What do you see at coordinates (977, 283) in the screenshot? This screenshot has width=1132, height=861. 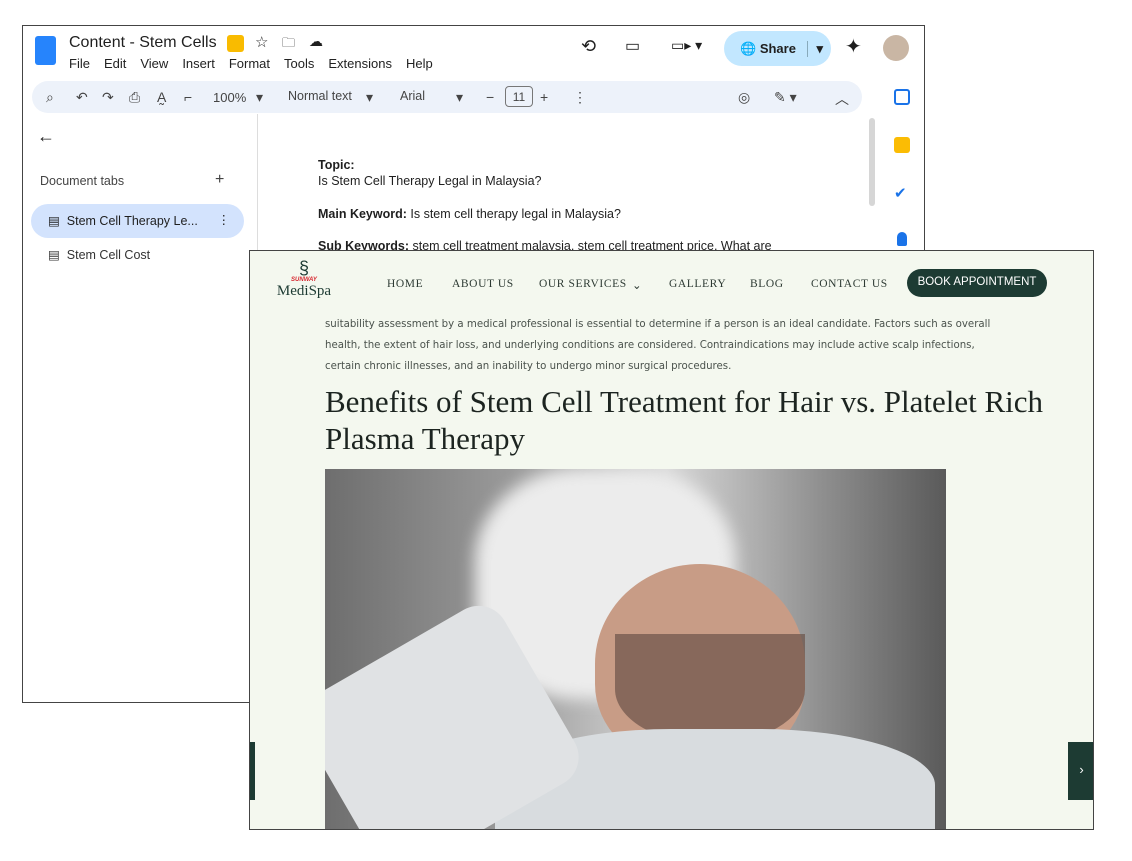 I see `book-appointment-button: BOOK APPOINTMENT` at bounding box center [977, 283].